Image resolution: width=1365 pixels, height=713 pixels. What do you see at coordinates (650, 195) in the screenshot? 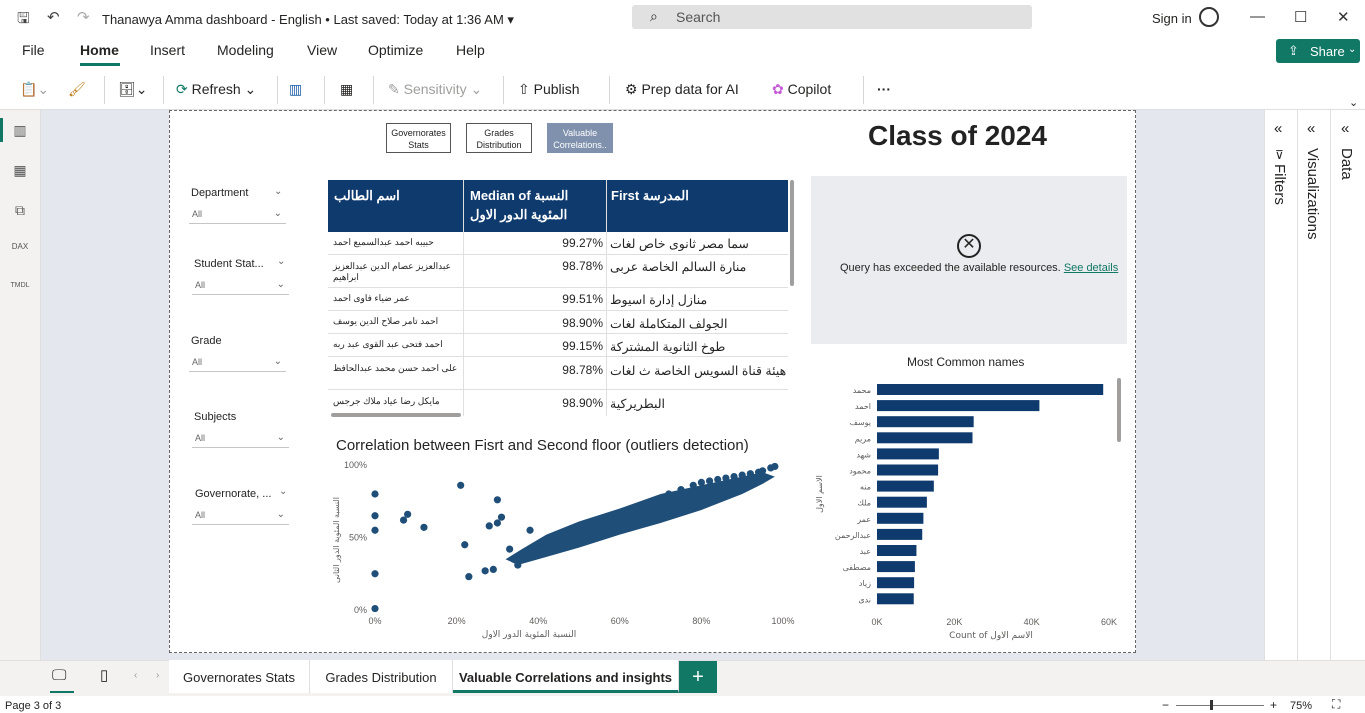
I see `column-header-school: First المدرسة` at bounding box center [650, 195].